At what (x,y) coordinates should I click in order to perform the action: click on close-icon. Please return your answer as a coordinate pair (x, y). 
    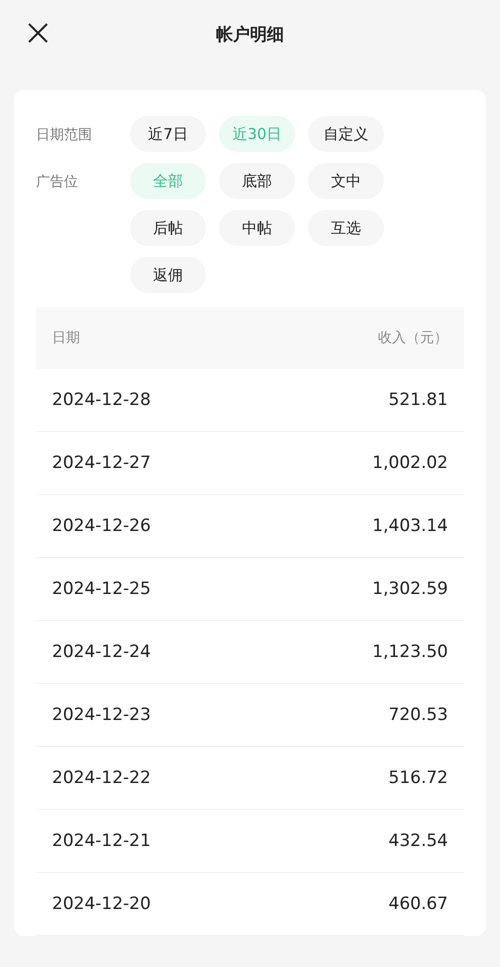
    Looking at the image, I should click on (38, 33).